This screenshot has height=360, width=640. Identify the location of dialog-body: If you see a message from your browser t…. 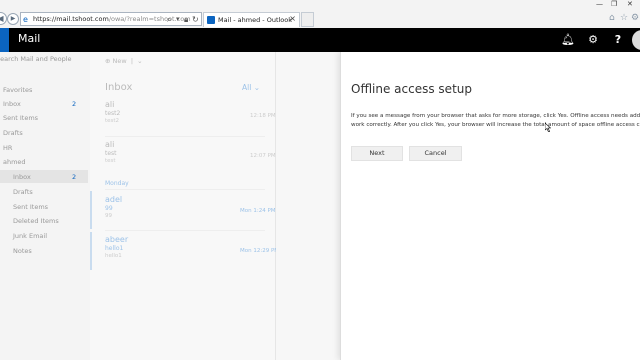
(495, 121).